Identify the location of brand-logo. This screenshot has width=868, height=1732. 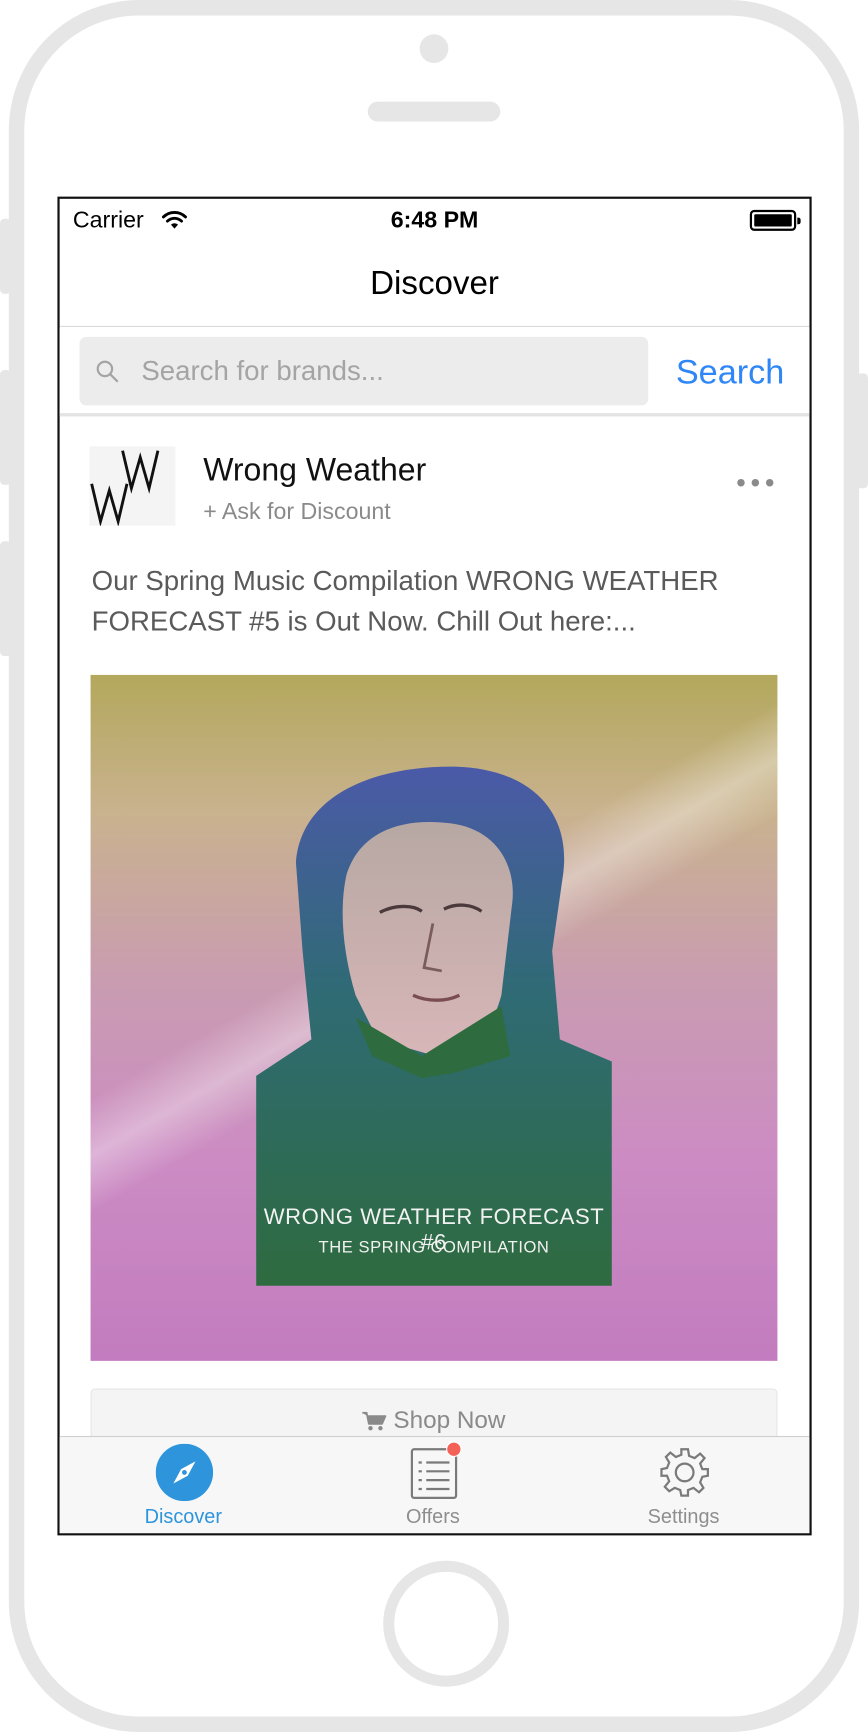
(132, 486).